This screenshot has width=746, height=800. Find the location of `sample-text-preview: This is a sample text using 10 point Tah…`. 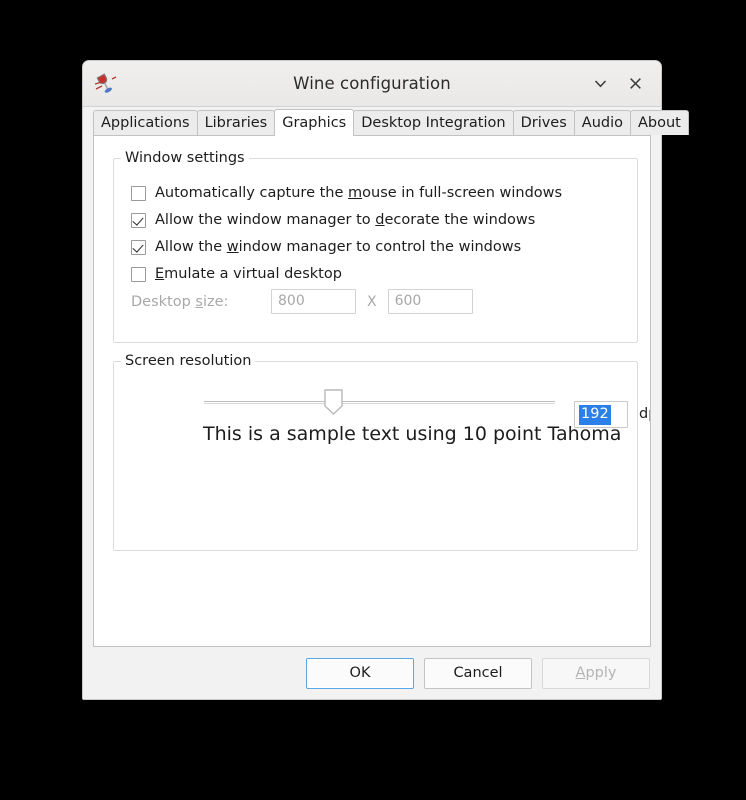

sample-text-preview: This is a sample text using 10 point Tah… is located at coordinates (412, 434).